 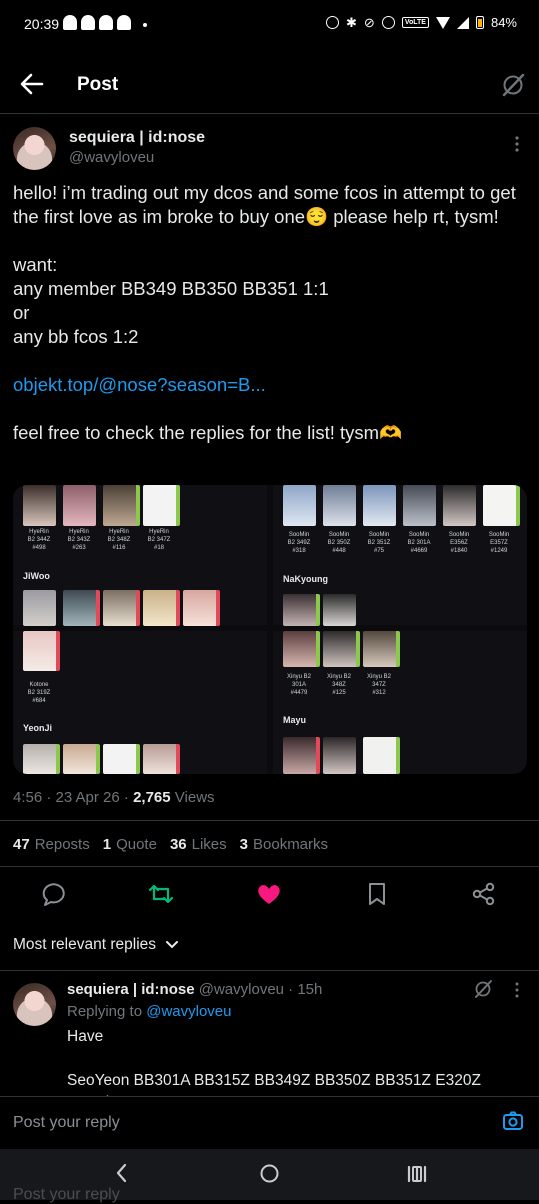 I want to click on member-name: YeonJi, so click(x=38, y=728).